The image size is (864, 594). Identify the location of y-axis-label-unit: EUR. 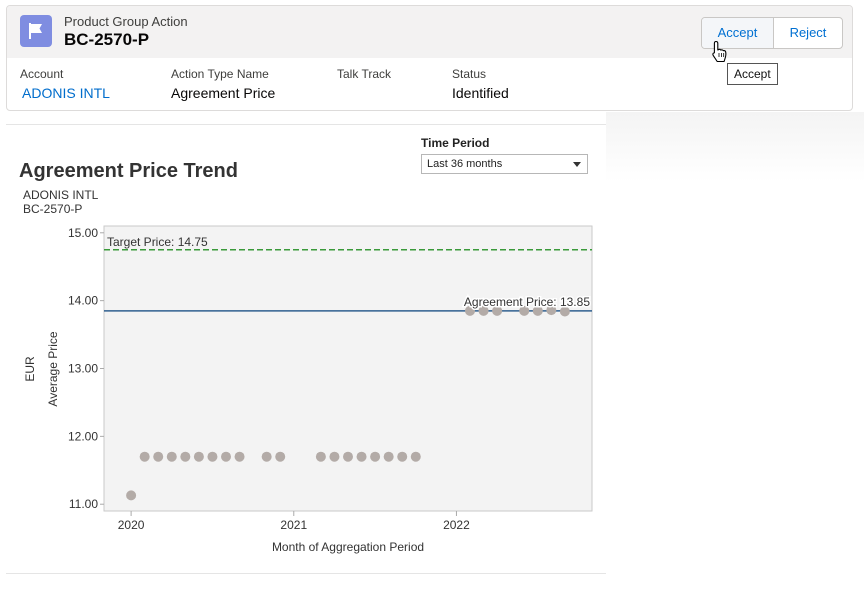
(30, 369).